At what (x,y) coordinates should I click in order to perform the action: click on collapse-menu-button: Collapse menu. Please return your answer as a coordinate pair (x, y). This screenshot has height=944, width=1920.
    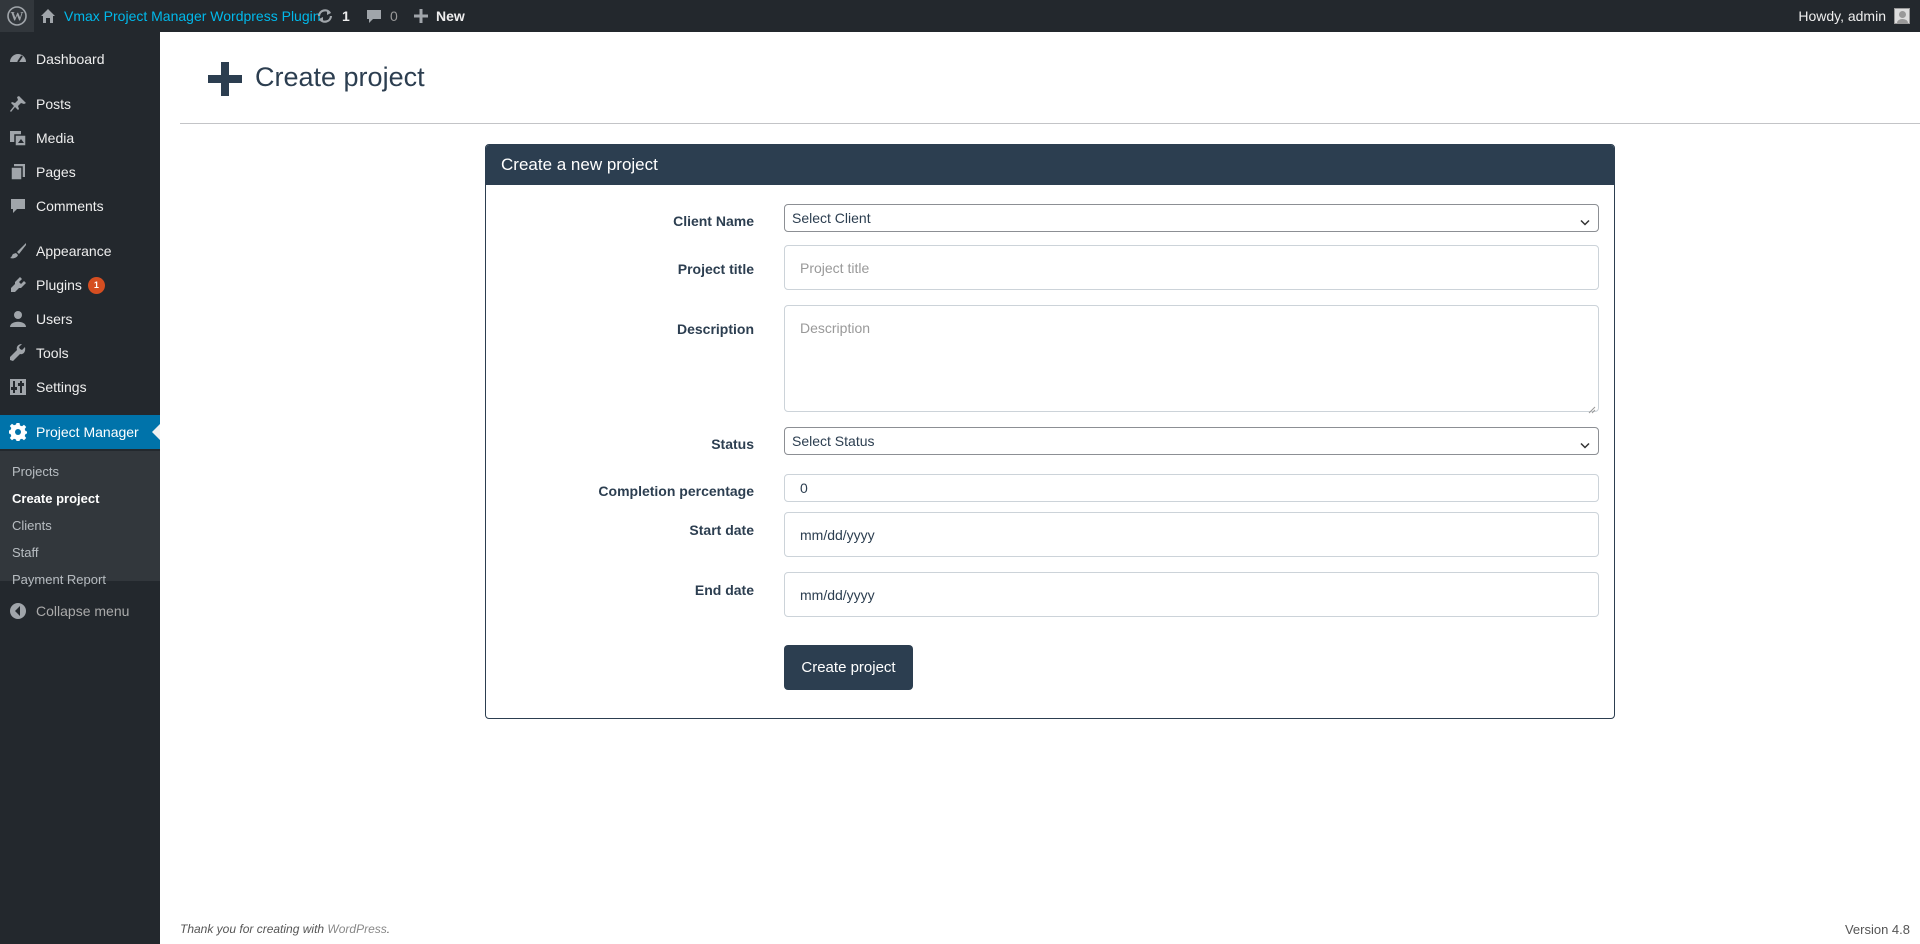
    Looking at the image, I should click on (80, 611).